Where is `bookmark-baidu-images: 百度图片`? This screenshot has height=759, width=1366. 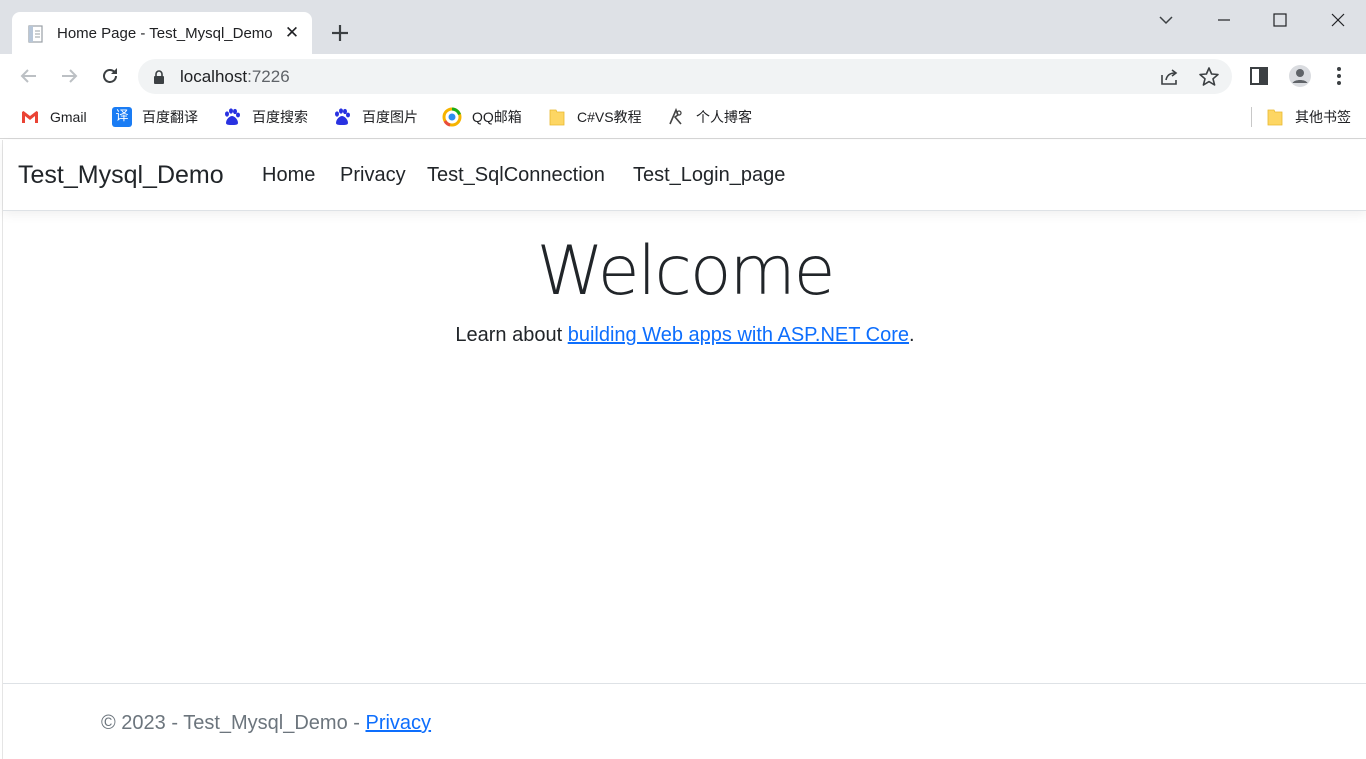
bookmark-baidu-images: 百度图片 is located at coordinates (375, 117).